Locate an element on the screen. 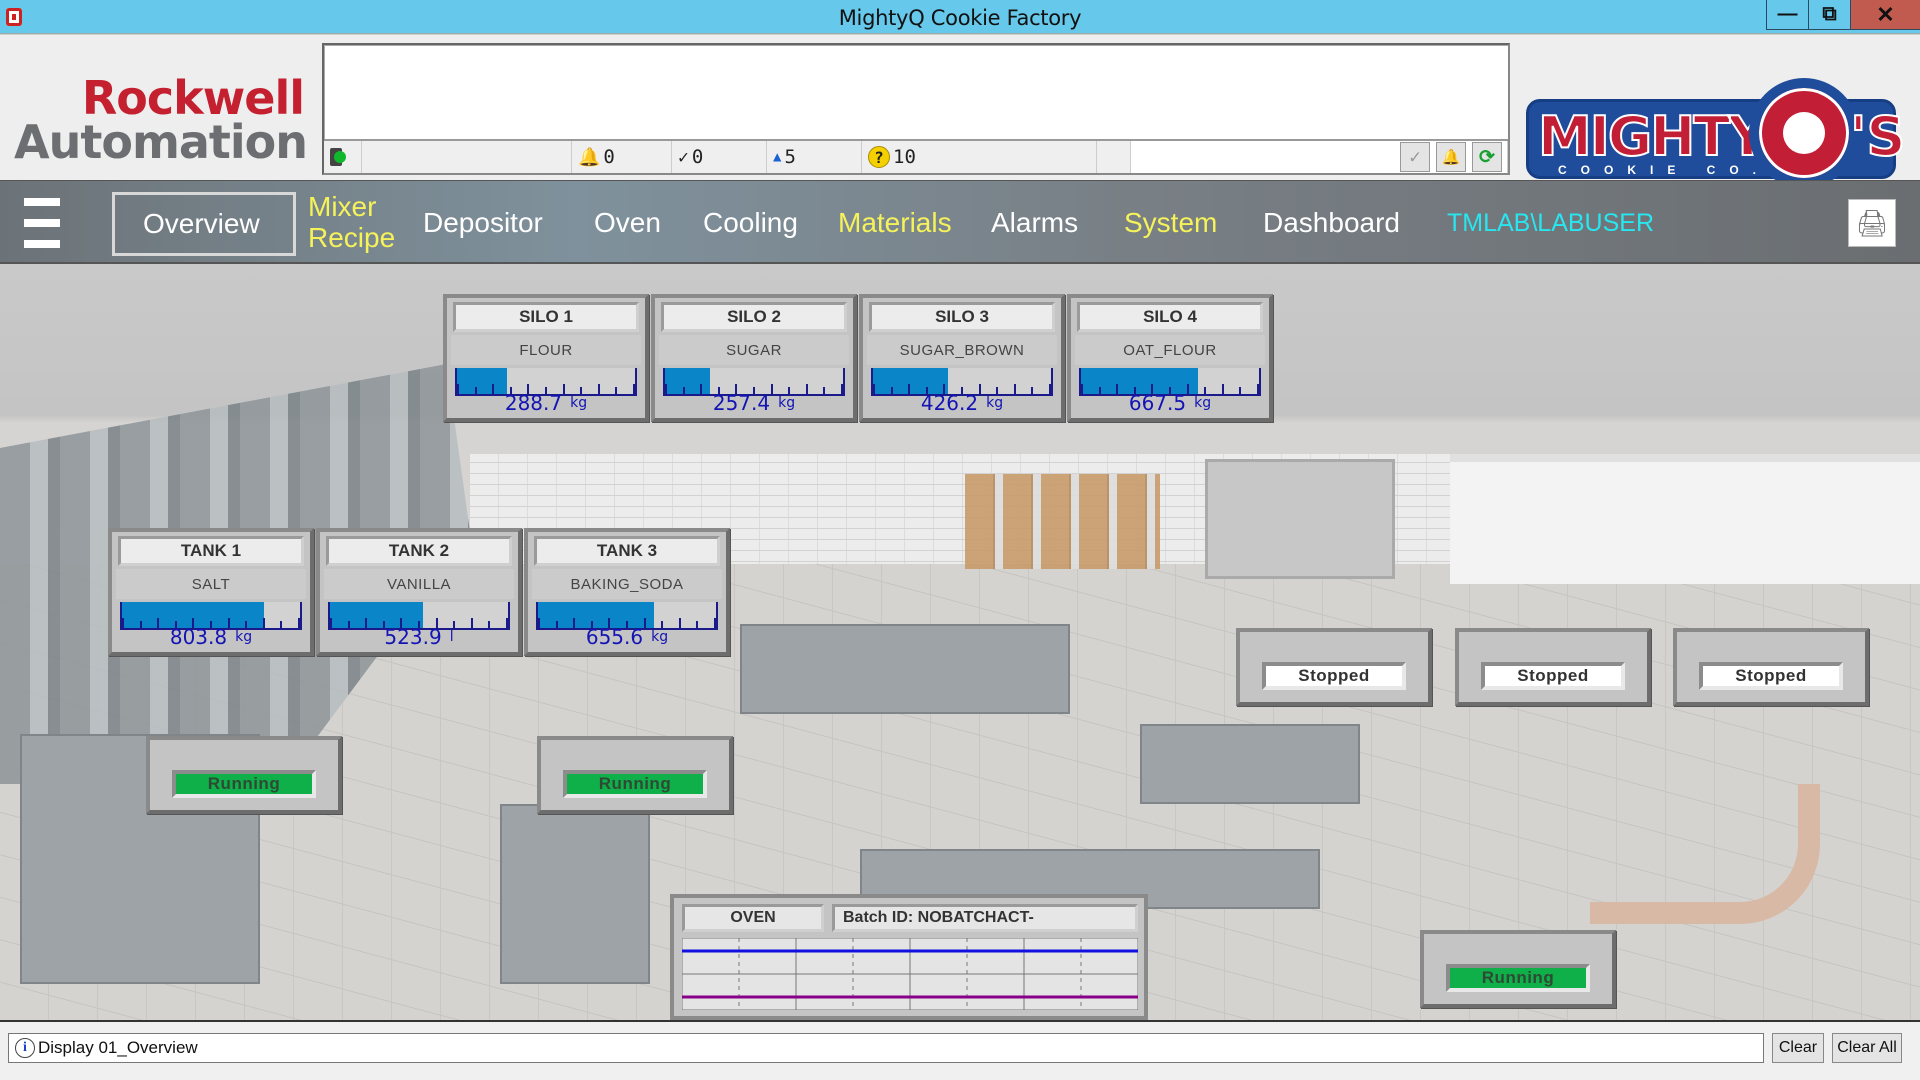 Image resolution: width=1920 pixels, height=1080 pixels. silence-button: 🔔 is located at coordinates (1451, 157).